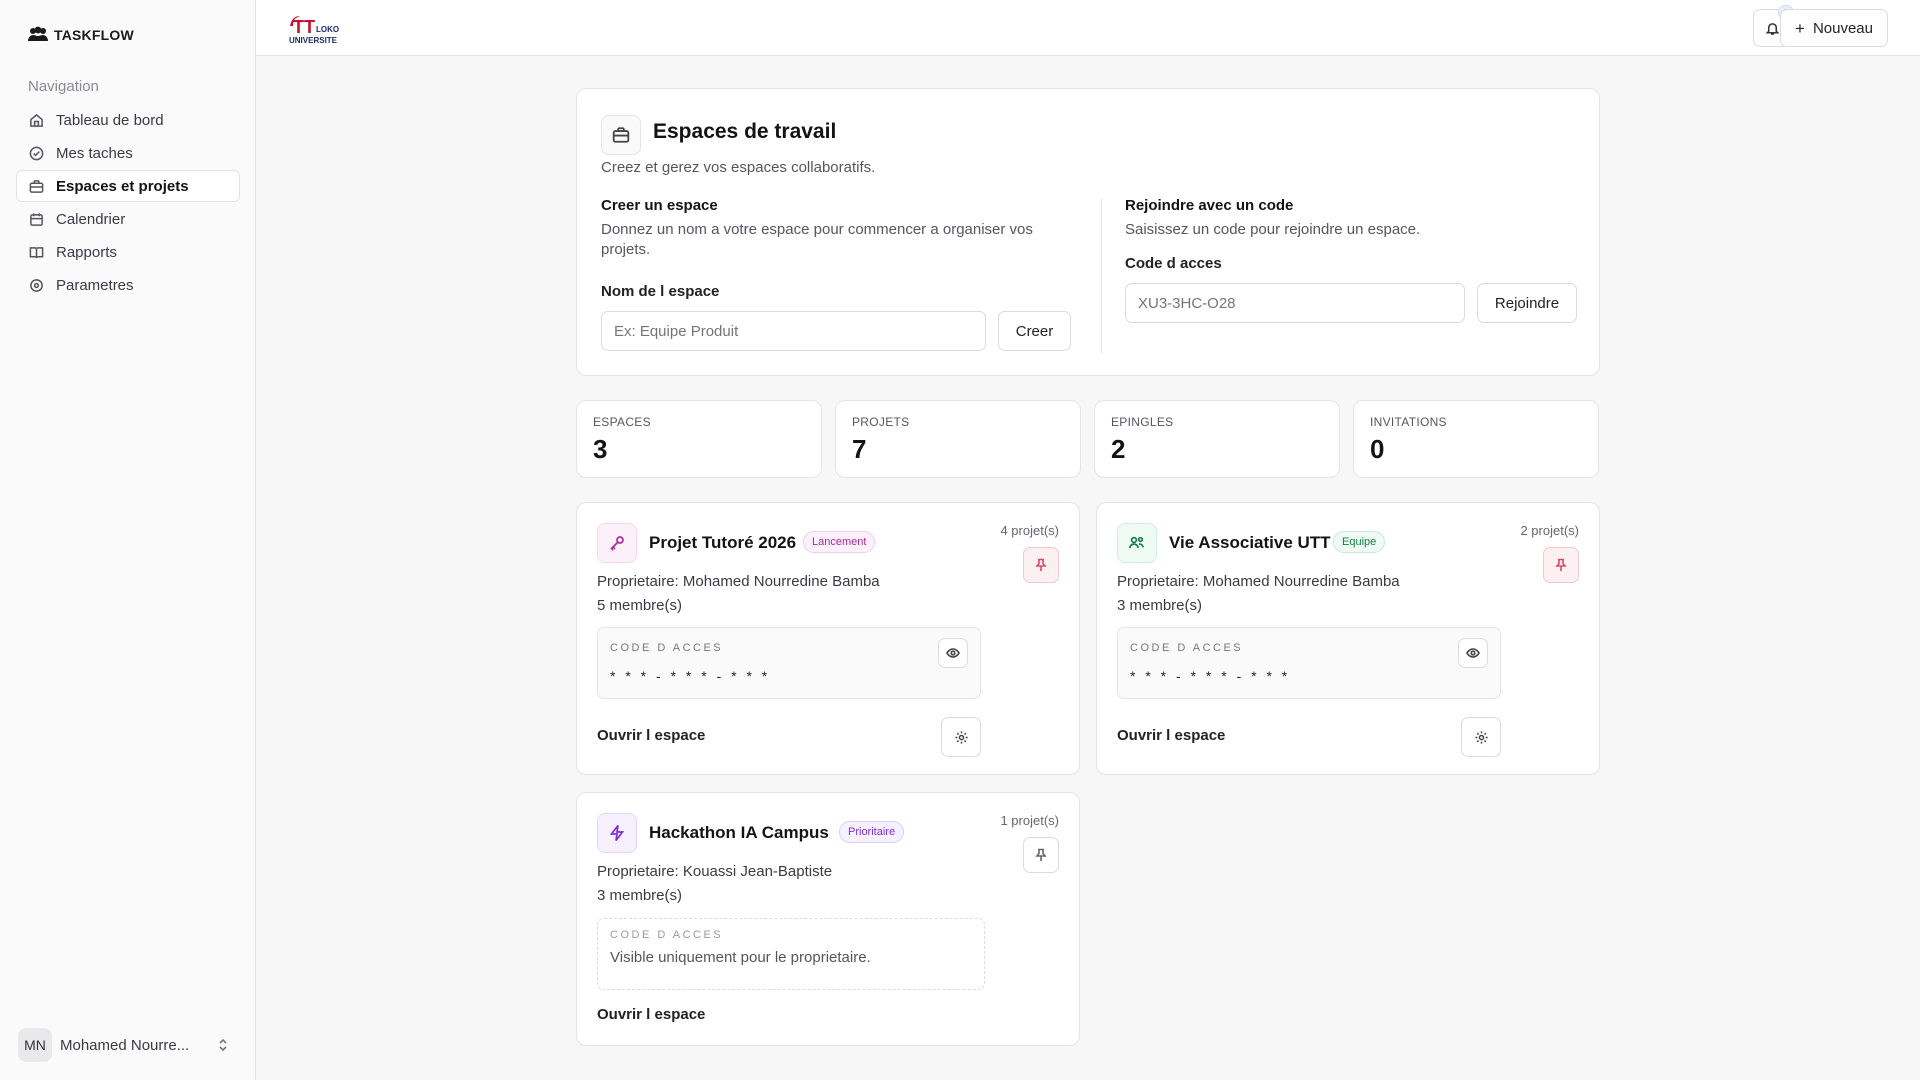 Image resolution: width=1920 pixels, height=1080 pixels. What do you see at coordinates (1295, 303) in the screenshot?
I see `access-code-input` at bounding box center [1295, 303].